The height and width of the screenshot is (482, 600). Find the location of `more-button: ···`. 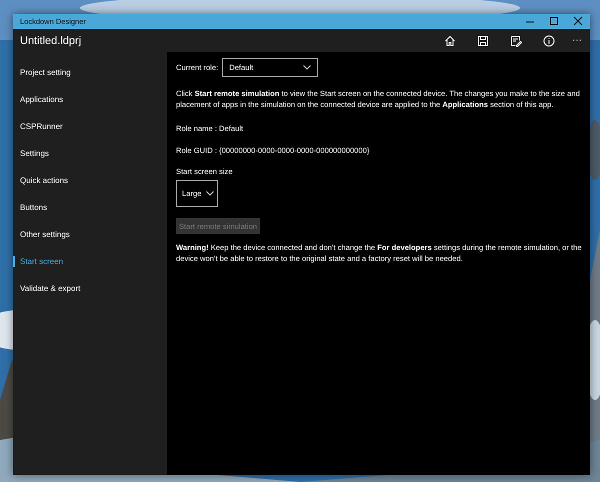

more-button: ··· is located at coordinates (577, 40).